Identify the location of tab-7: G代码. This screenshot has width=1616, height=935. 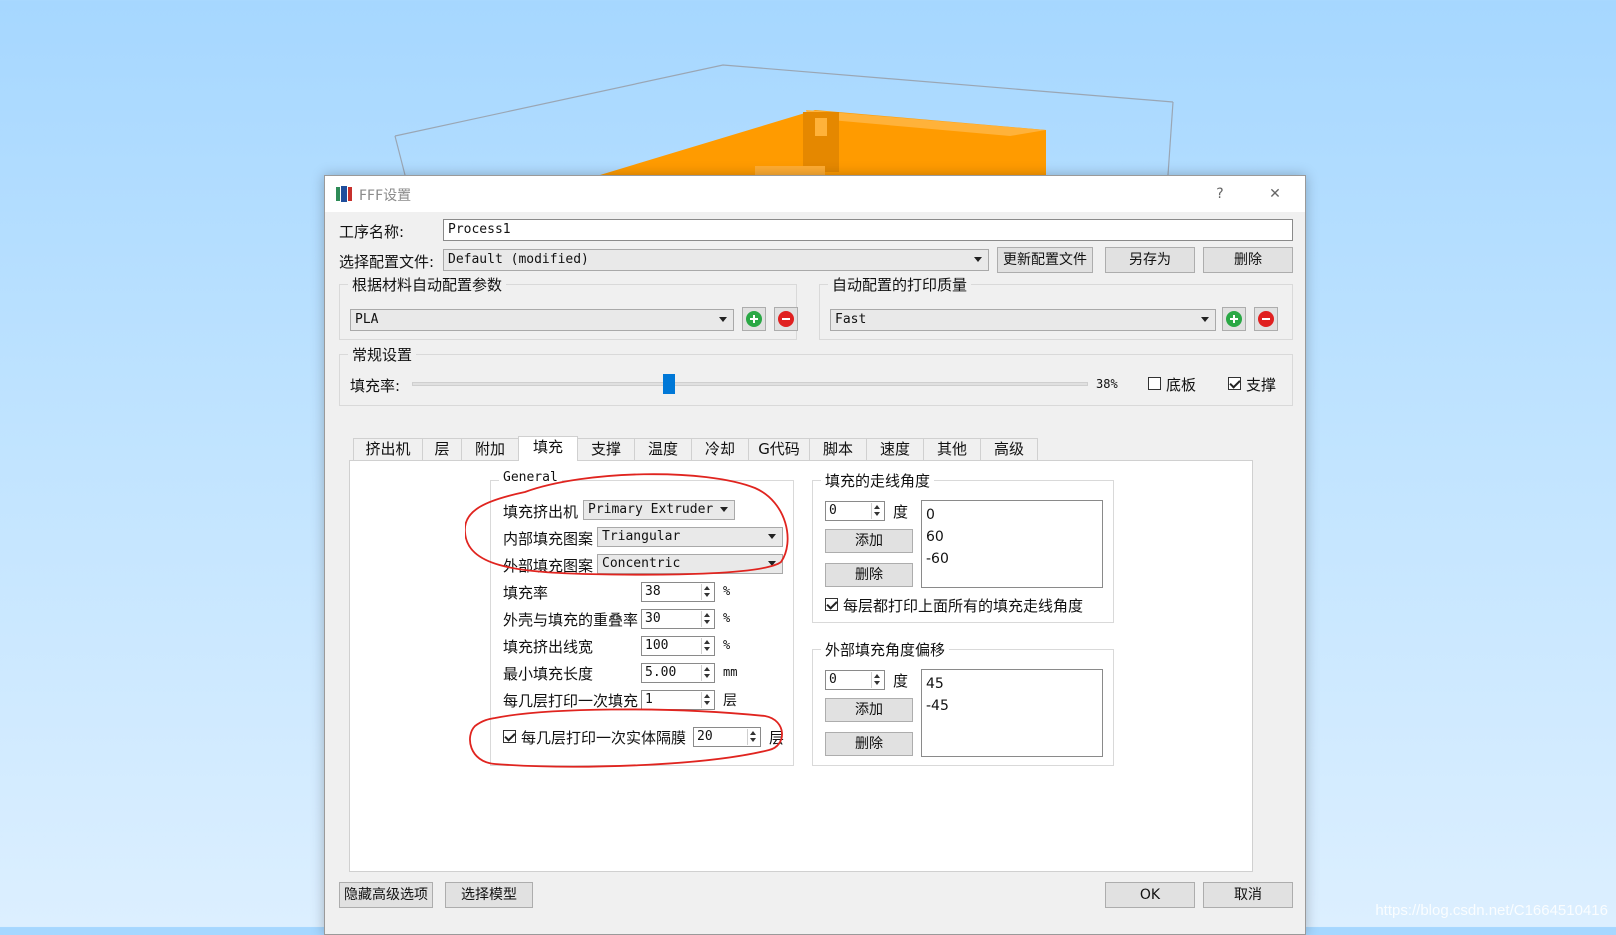
(779, 449).